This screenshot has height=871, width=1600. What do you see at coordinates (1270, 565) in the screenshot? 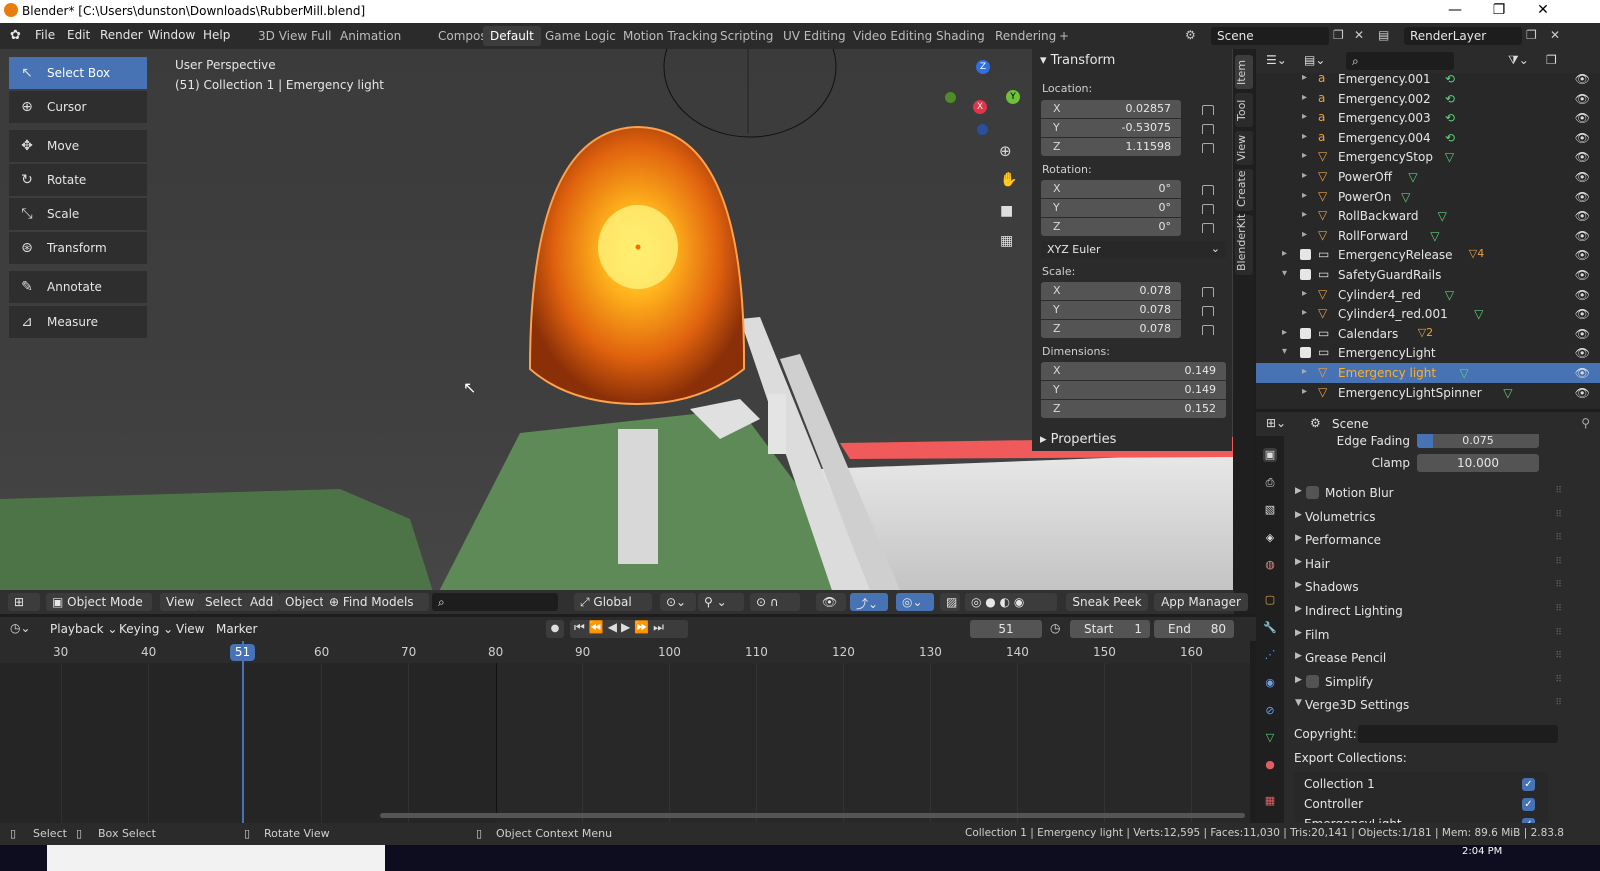
I see `world-tab-icon: ◍` at bounding box center [1270, 565].